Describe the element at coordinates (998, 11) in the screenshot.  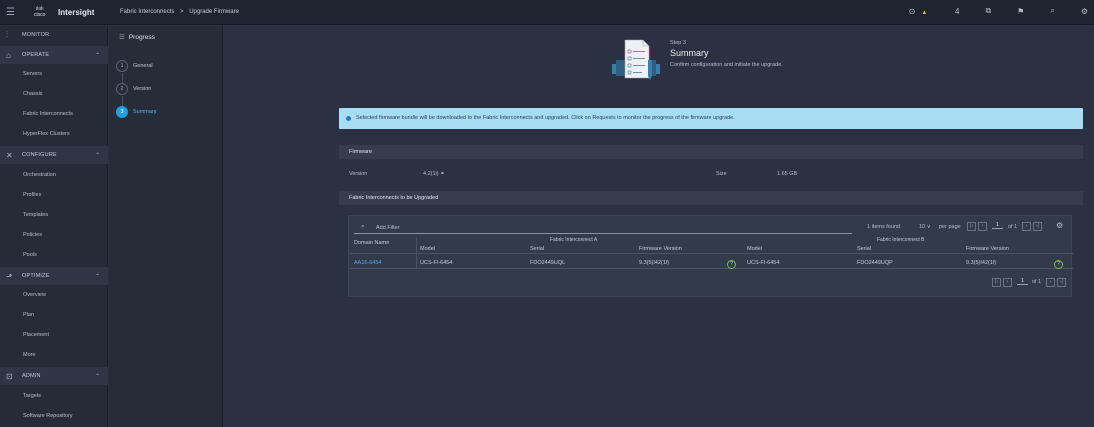
I see `topbar-icons: ⊙ ▲ 4 ⧉ ⚑ ⌕ ⚙` at that location.